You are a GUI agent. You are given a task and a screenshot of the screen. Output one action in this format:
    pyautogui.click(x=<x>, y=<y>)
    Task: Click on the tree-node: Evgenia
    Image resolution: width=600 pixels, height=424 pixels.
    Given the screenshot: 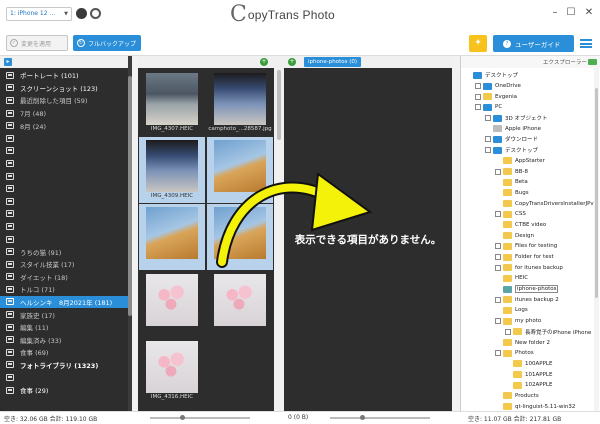 What is the action you would take?
    pyautogui.click(x=527, y=96)
    